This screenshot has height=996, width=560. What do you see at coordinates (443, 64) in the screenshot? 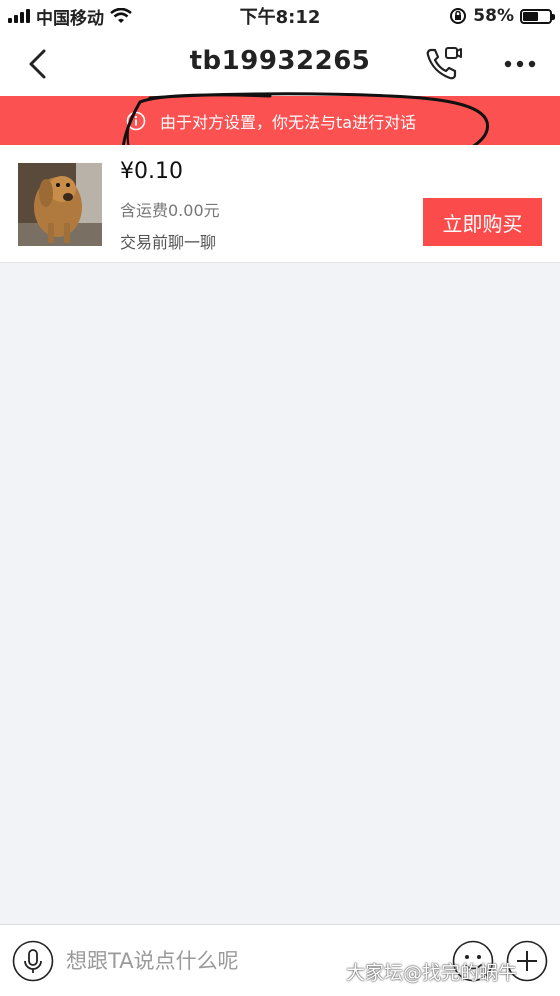
I see `voice-video-call-icon` at bounding box center [443, 64].